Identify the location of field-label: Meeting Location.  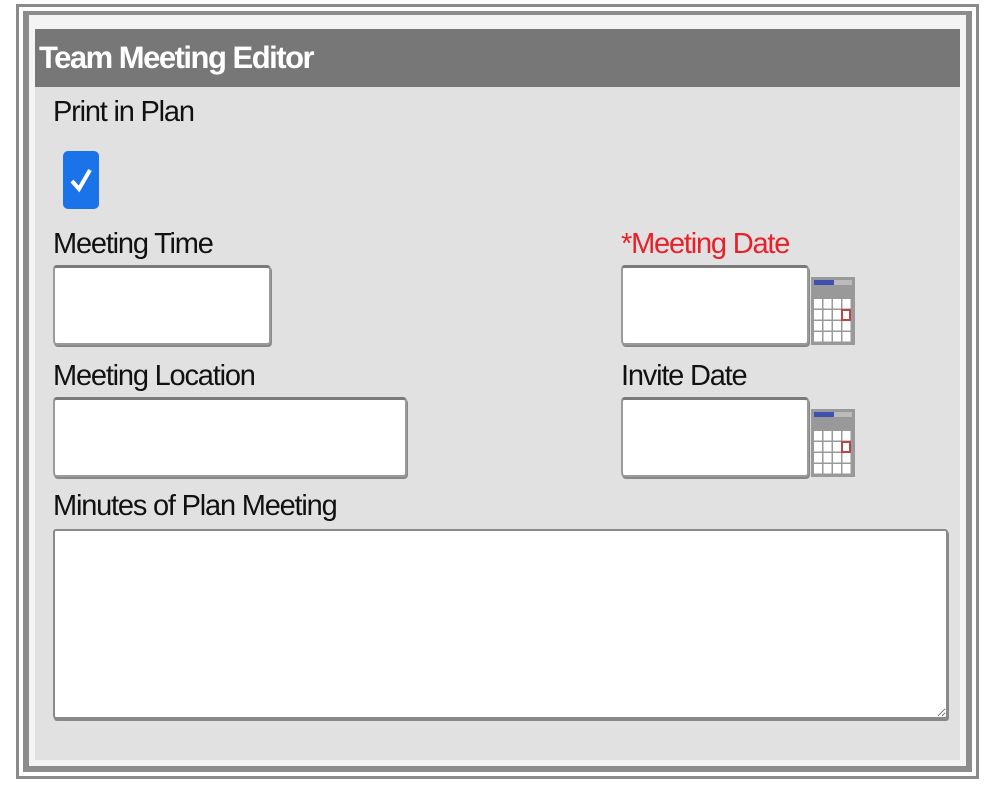
(154, 376).